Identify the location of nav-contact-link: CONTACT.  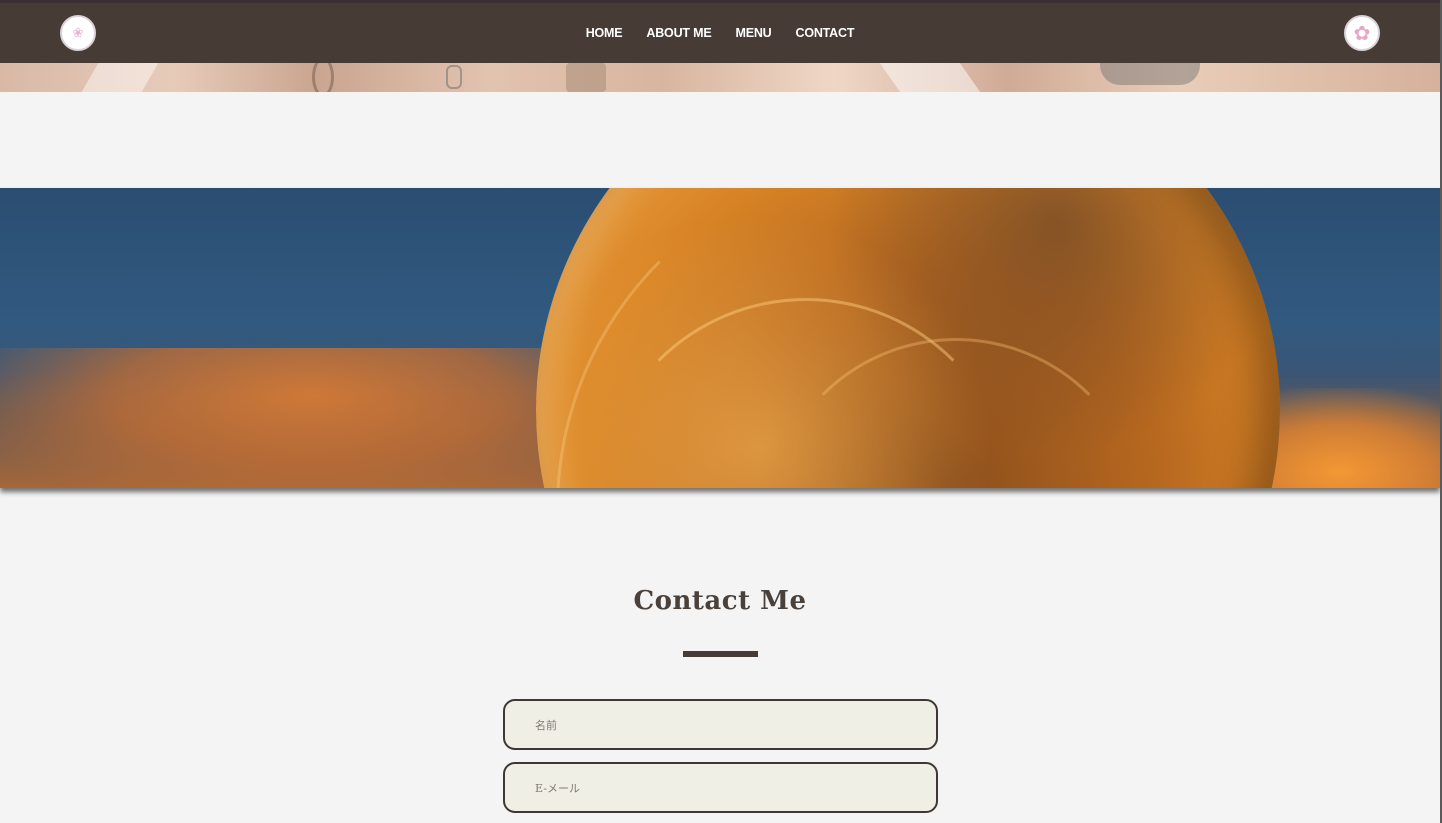
(825, 33).